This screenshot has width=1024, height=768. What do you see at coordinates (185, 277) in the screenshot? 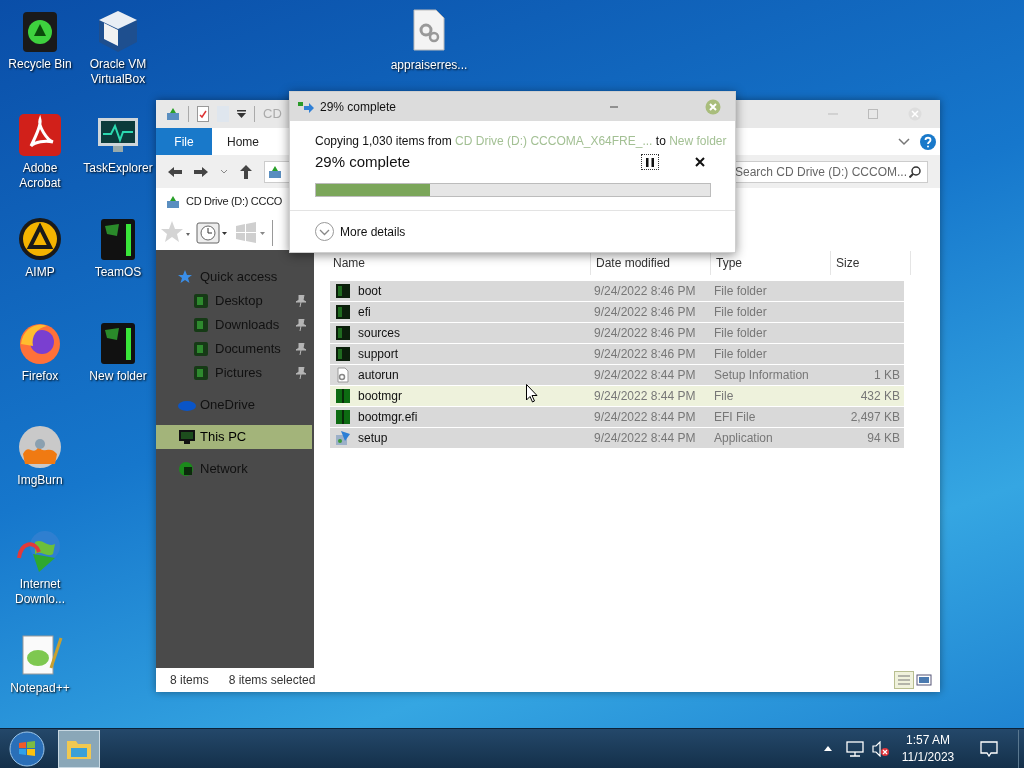
I see `star-icon` at bounding box center [185, 277].